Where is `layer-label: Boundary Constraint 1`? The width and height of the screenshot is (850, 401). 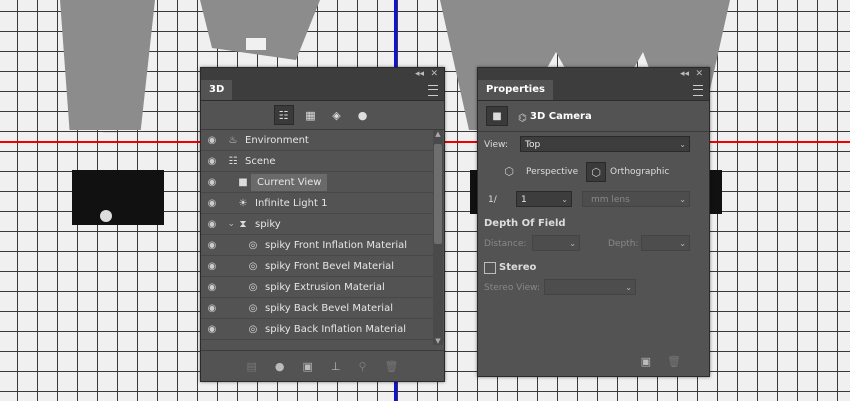
layer-label: Boundary Constraint 1 is located at coordinates (319, 345).